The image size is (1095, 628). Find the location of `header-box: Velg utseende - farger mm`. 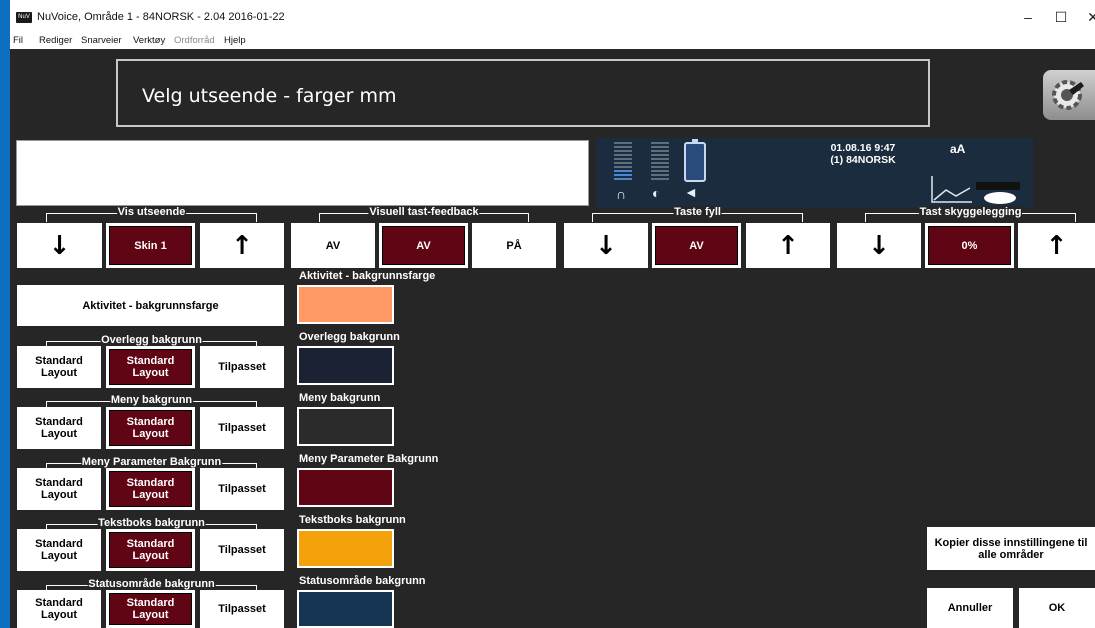

header-box: Velg utseende - farger mm is located at coordinates (523, 93).